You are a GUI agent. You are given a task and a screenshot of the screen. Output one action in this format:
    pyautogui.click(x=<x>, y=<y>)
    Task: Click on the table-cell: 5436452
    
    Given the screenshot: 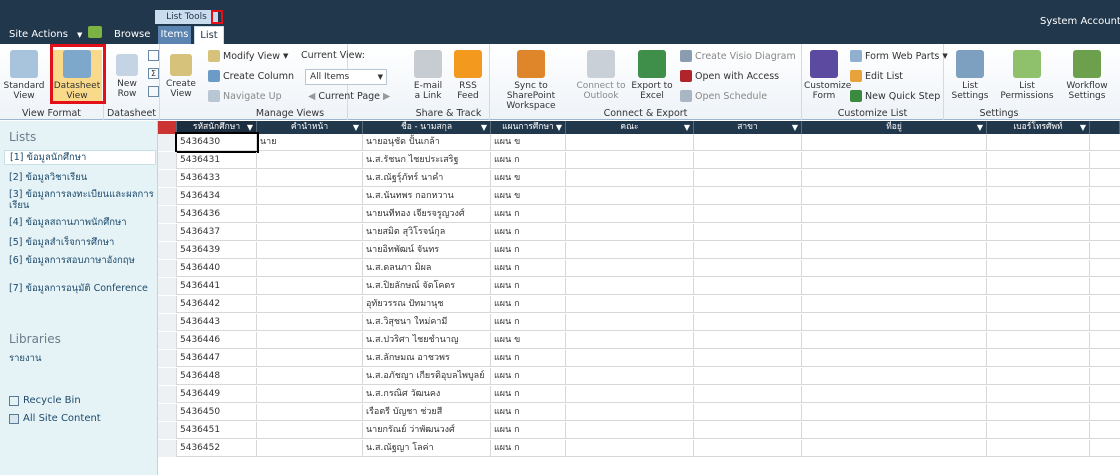 What is the action you would take?
    pyautogui.click(x=217, y=448)
    